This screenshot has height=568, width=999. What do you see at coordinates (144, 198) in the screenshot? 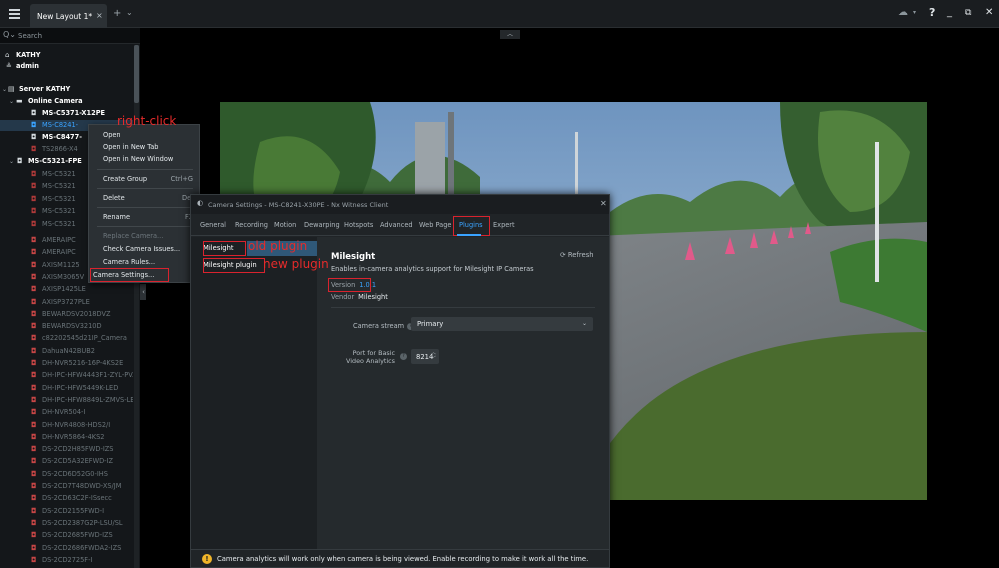
I see `menu-item-delete: Delete Del` at bounding box center [144, 198].